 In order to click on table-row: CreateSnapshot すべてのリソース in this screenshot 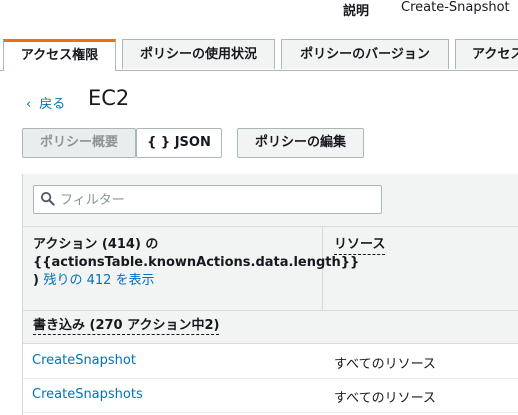, I will do `click(270, 361)`.